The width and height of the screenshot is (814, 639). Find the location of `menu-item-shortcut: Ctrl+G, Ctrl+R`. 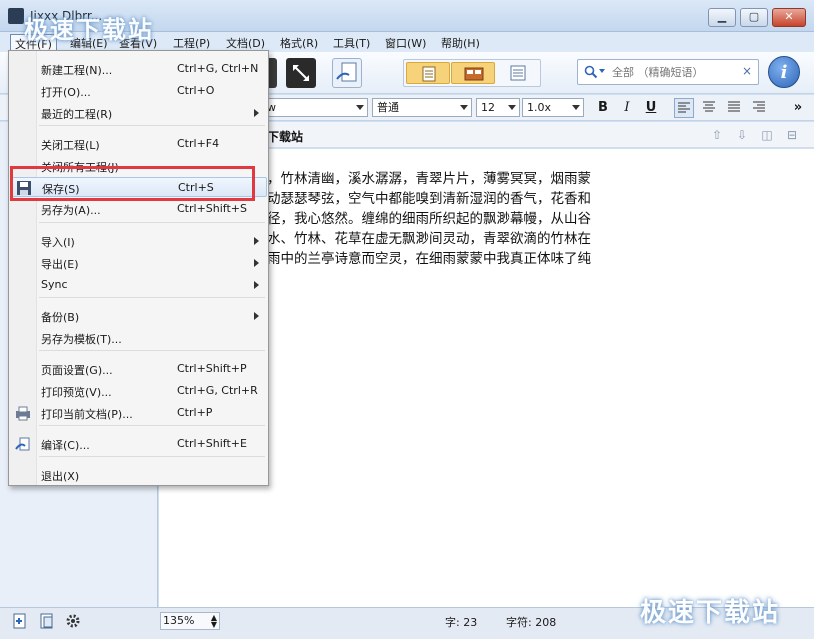

menu-item-shortcut: Ctrl+G, Ctrl+R is located at coordinates (217, 390).